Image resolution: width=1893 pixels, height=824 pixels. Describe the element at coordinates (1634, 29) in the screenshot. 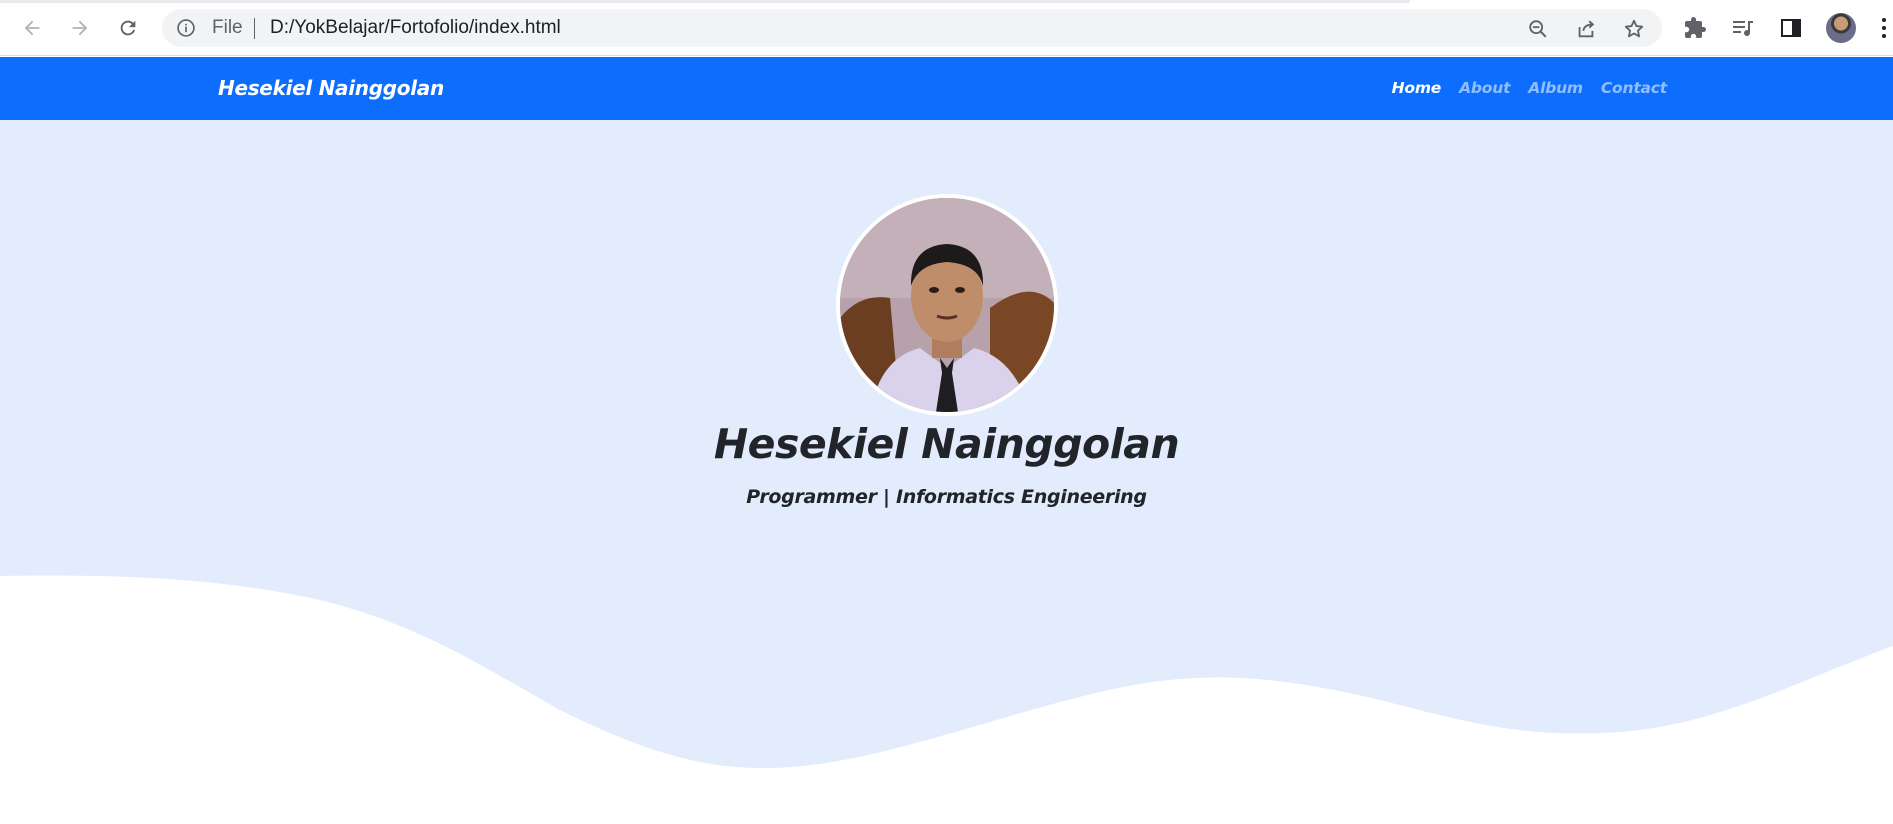

I see `star-icon` at that location.